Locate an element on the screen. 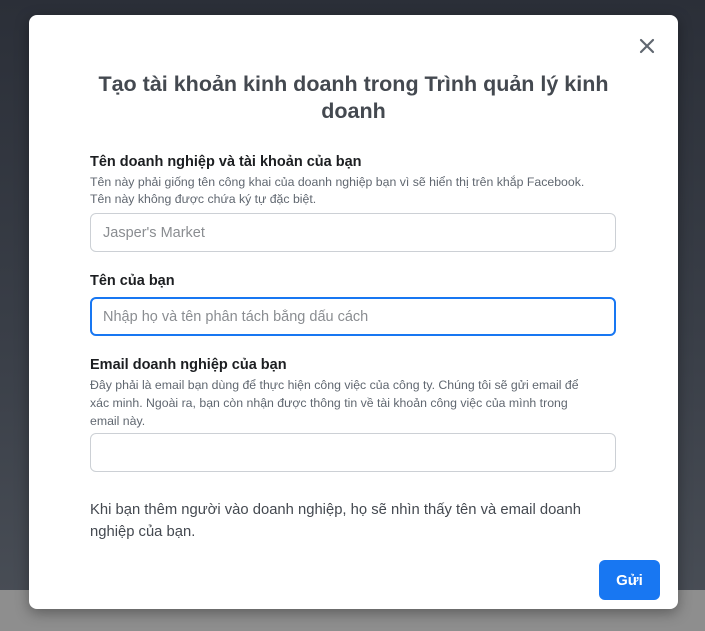 The height and width of the screenshot is (631, 705). business-email-label: Email doanh nghiệp của bạn is located at coordinates (188, 365).